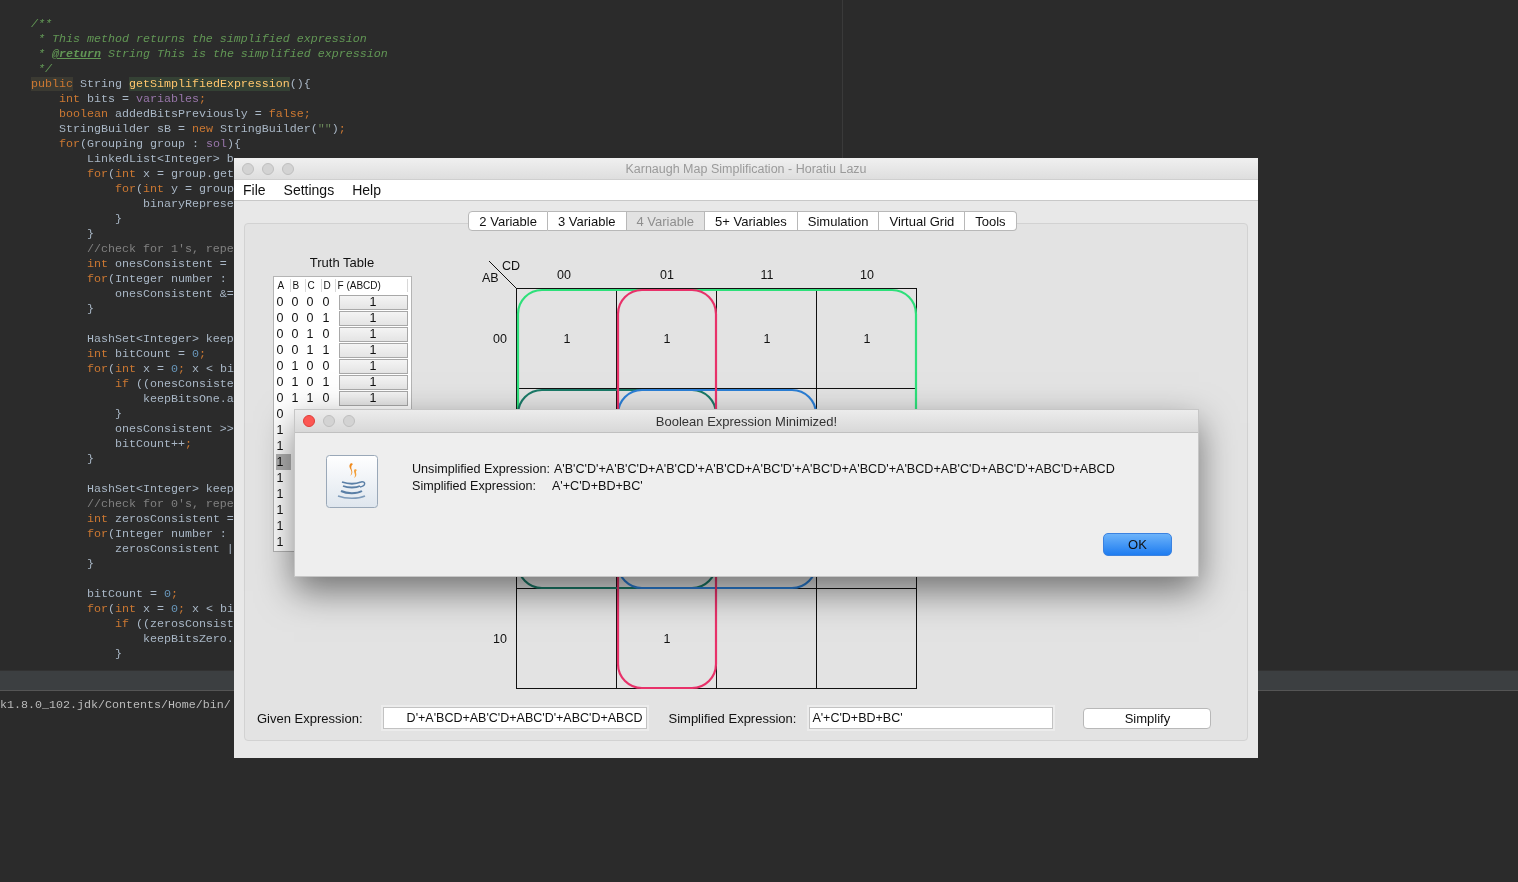 The height and width of the screenshot is (882, 1518). Describe the element at coordinates (597, 486) in the screenshot. I see `expression-text: A'+C'D+BD+BC'` at that location.